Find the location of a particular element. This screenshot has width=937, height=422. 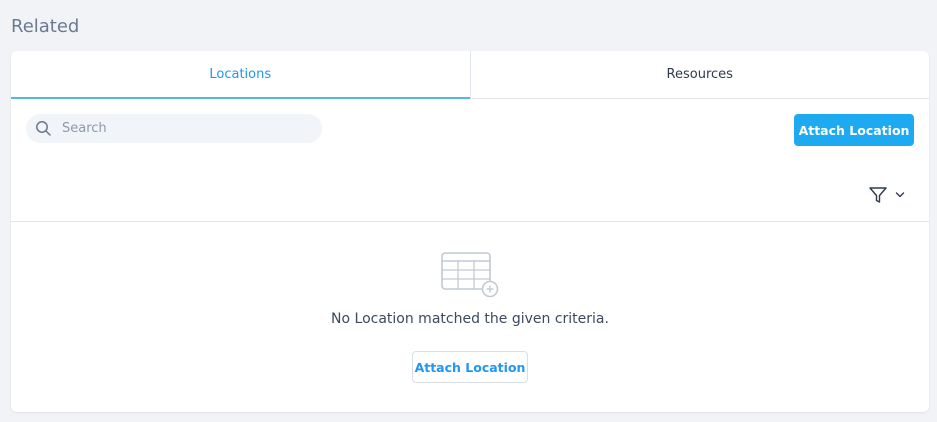

attach-location-empty-button: Attach Location is located at coordinates (470, 367).